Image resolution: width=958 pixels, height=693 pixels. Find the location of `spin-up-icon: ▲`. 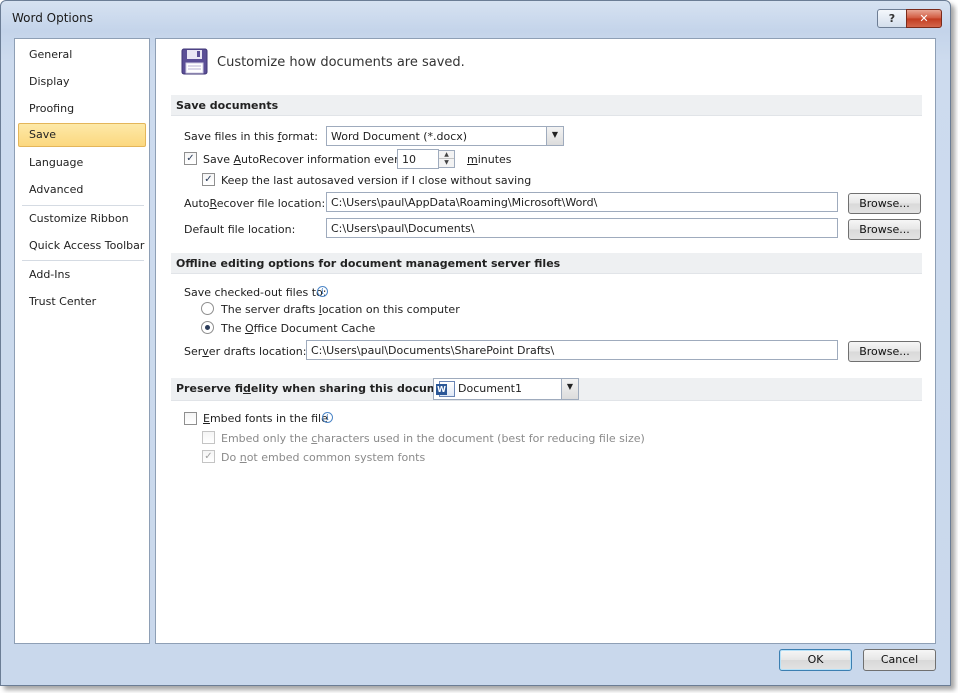

spin-up-icon: ▲ is located at coordinates (446, 155).